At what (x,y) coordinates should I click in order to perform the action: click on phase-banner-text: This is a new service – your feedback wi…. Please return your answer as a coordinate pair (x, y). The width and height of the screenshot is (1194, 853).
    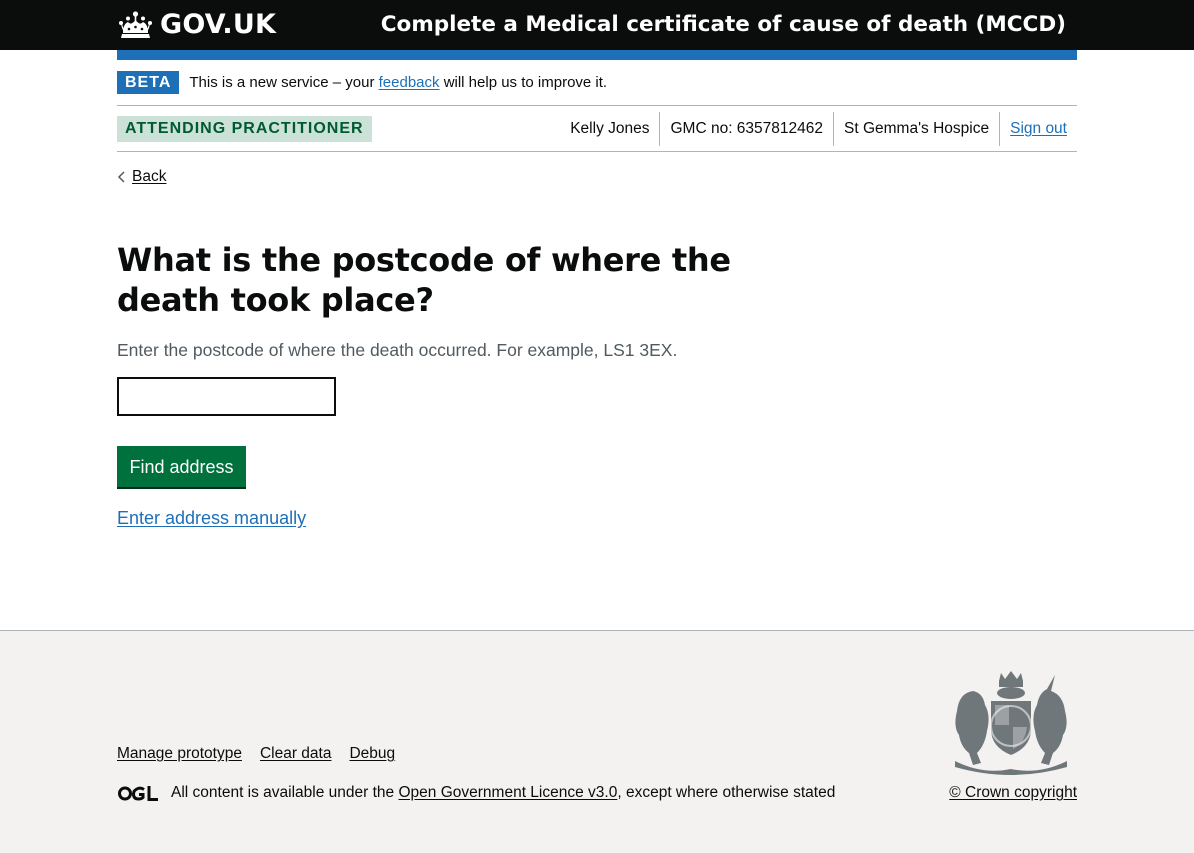
    Looking at the image, I should click on (398, 83).